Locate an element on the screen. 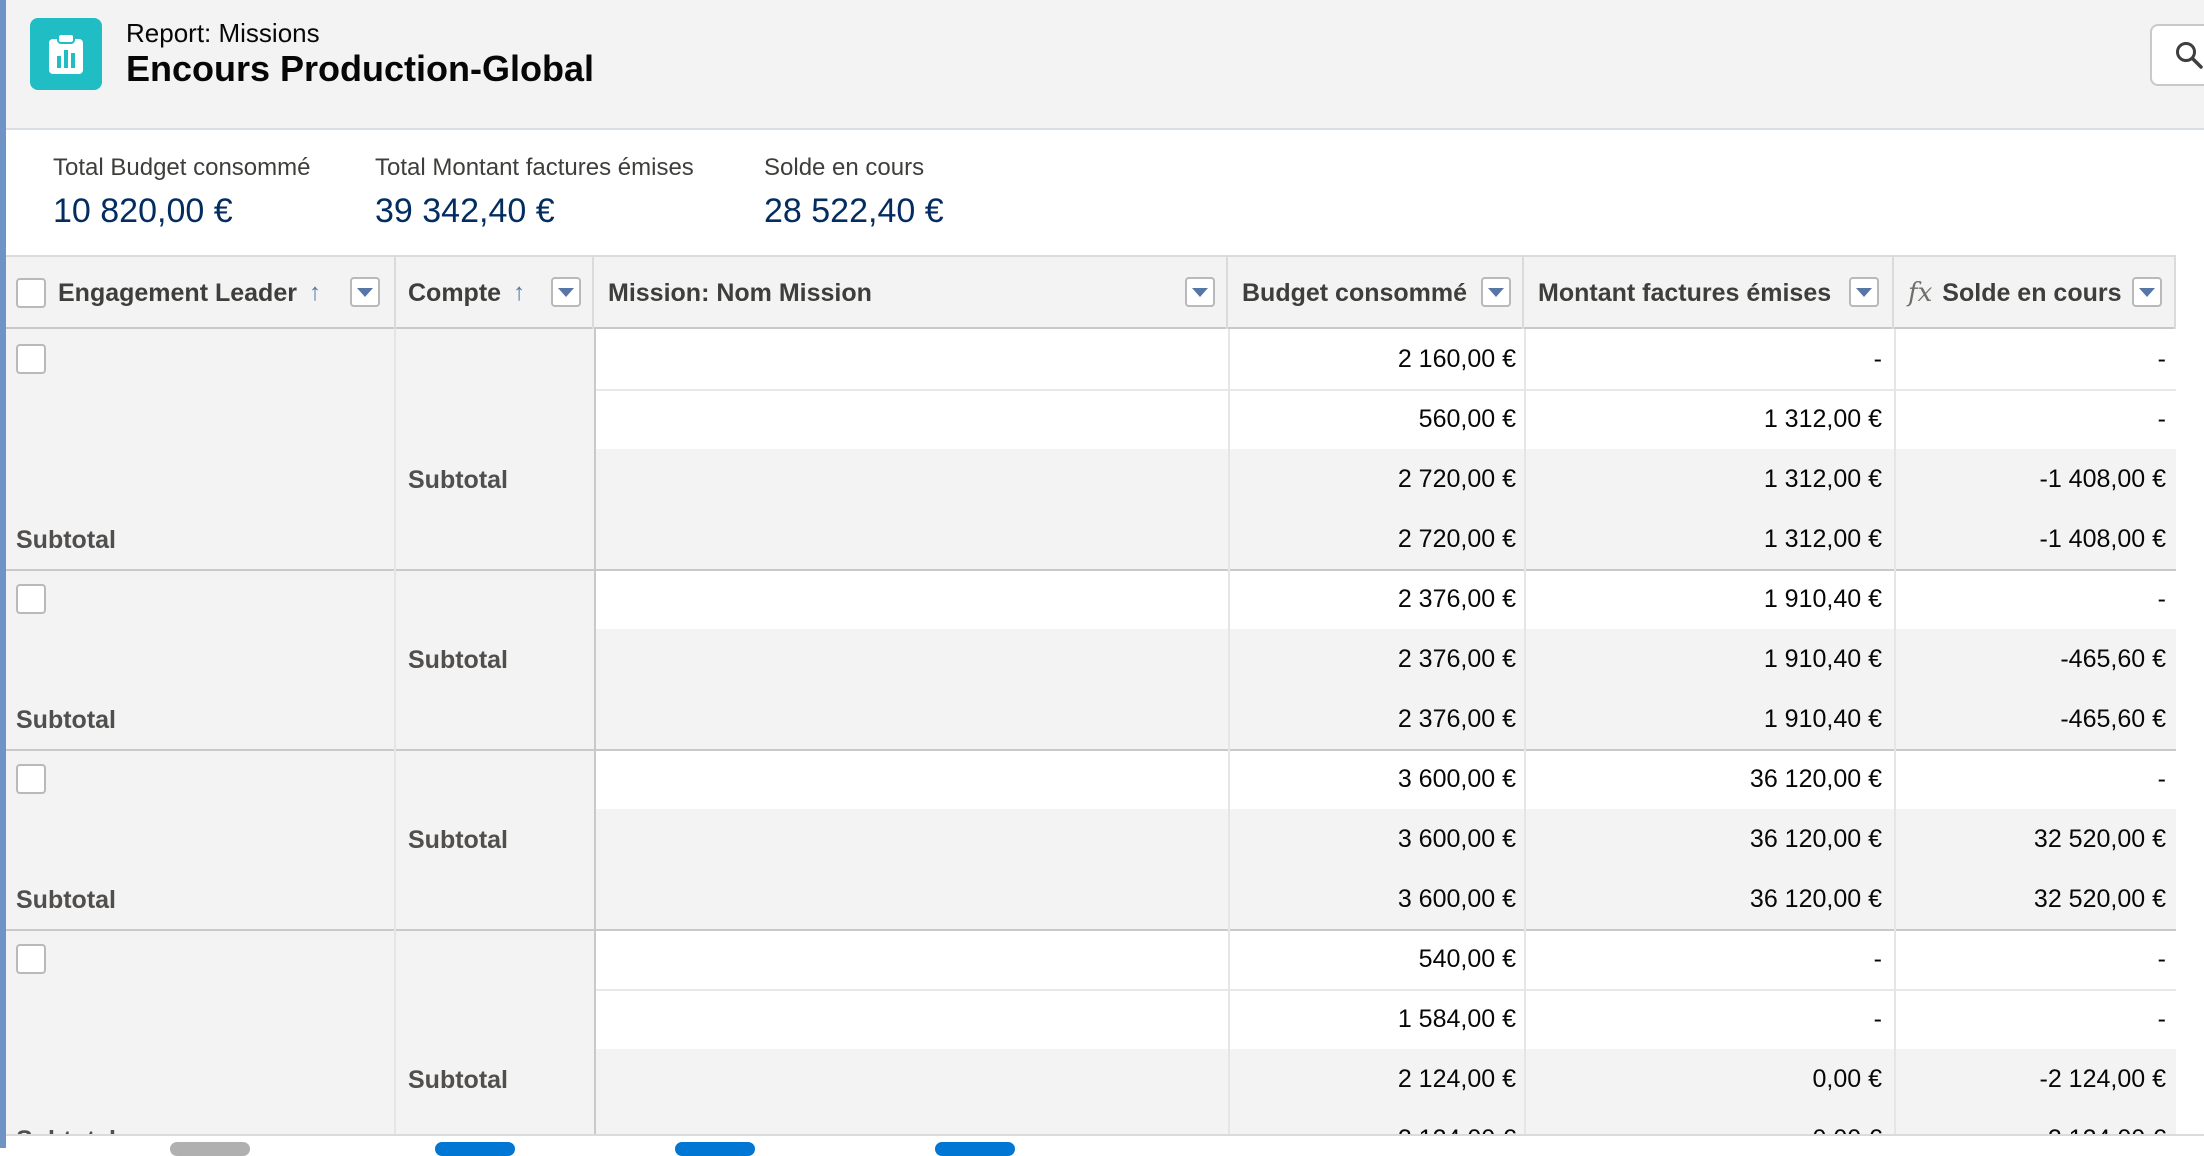 The image size is (2204, 1156). metric-label: Total Montant factures émises is located at coordinates (534, 167).